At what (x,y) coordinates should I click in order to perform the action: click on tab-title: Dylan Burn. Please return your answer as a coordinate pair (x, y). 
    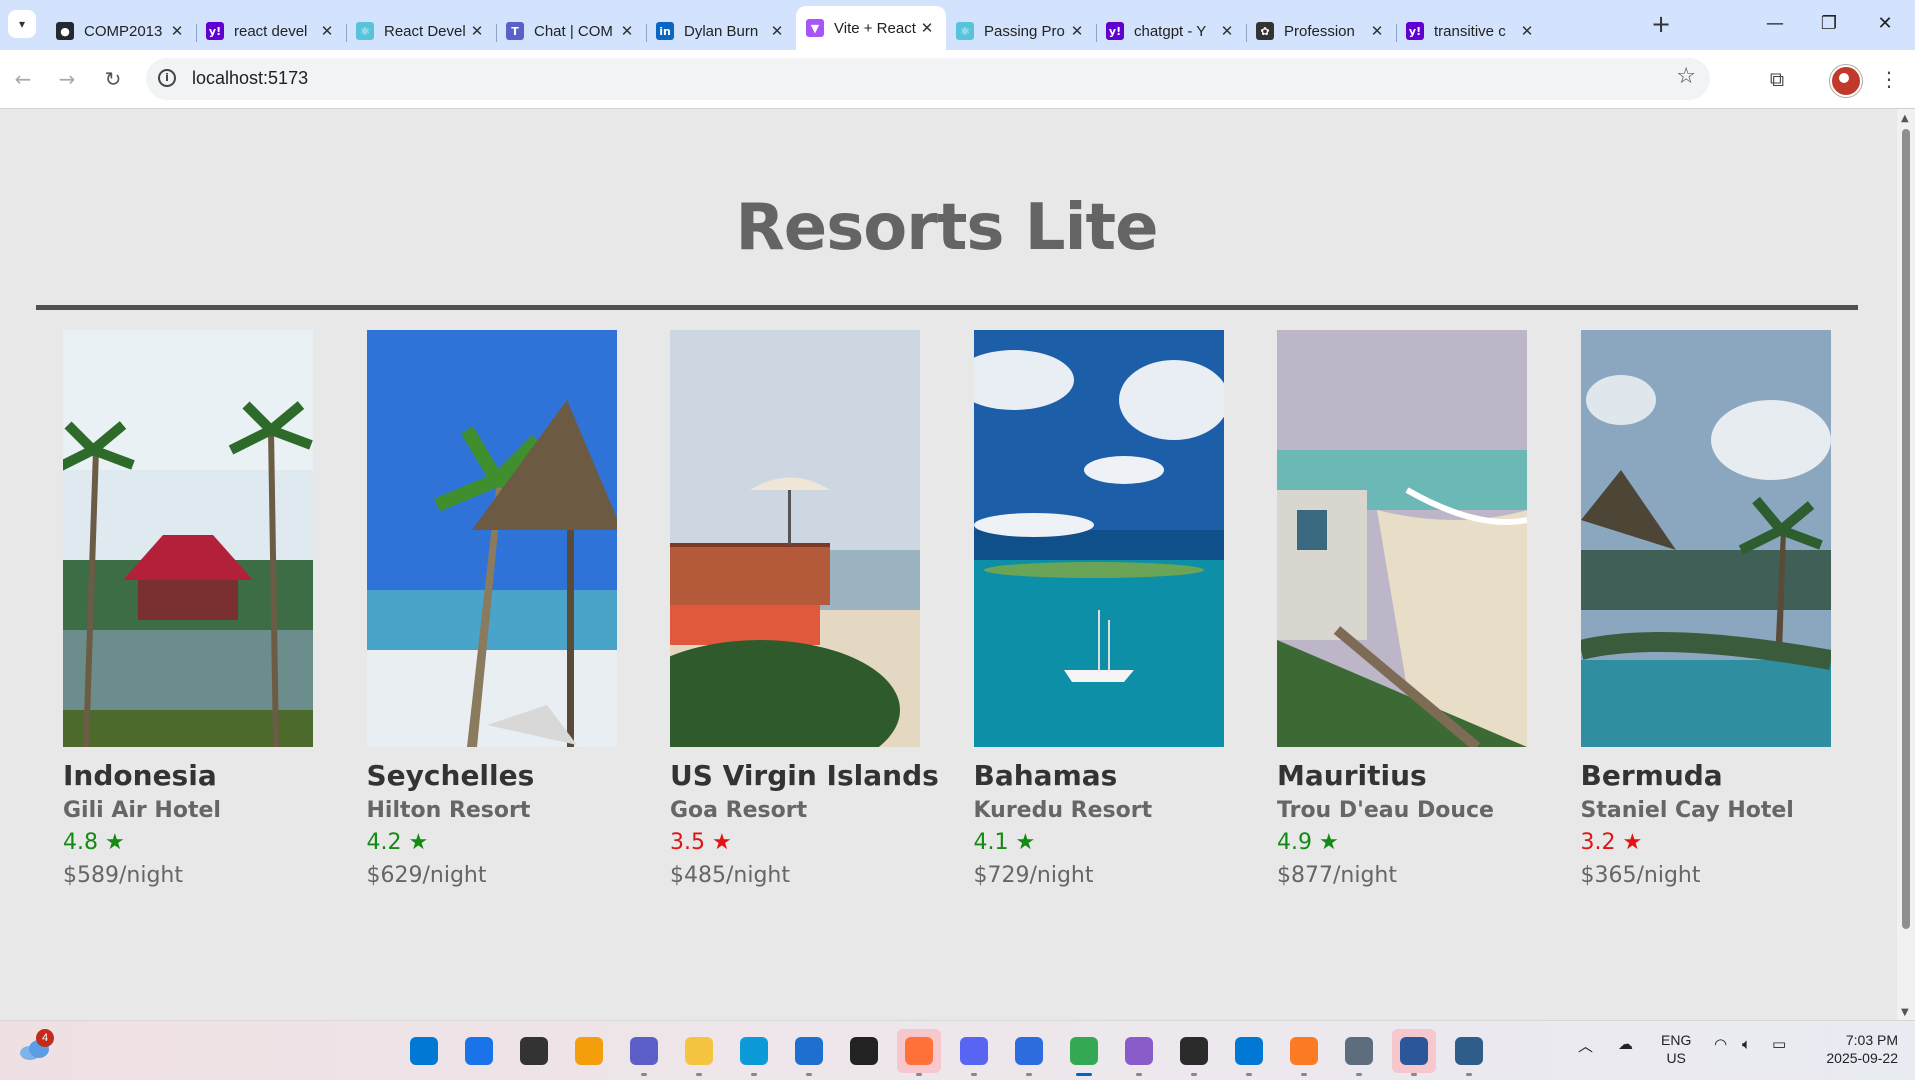
    Looking at the image, I should click on (721, 31).